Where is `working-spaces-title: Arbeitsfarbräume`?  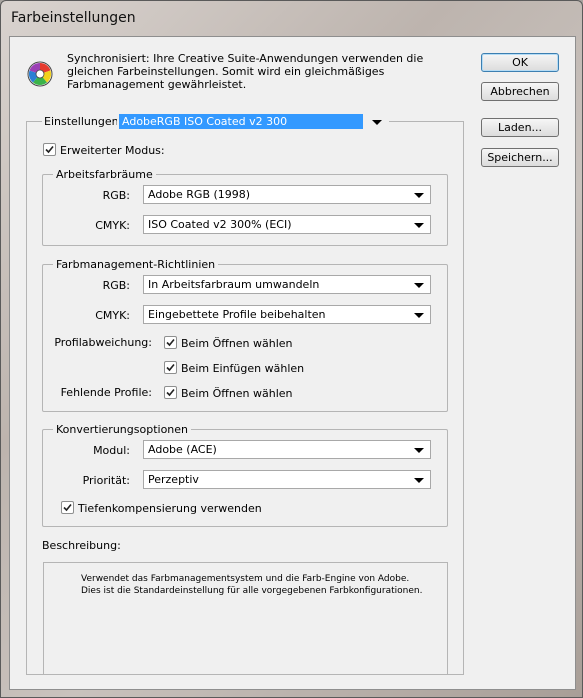
working-spaces-title: Arbeitsfarbräume is located at coordinates (104, 174).